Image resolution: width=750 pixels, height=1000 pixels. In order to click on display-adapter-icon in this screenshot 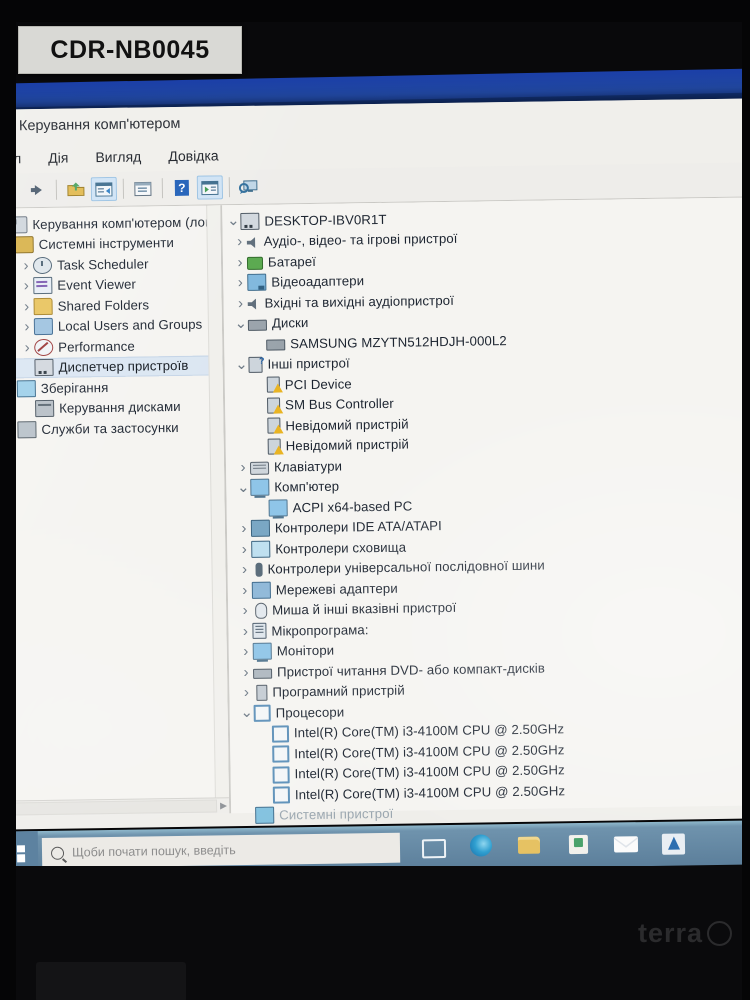, I will do `click(257, 282)`.